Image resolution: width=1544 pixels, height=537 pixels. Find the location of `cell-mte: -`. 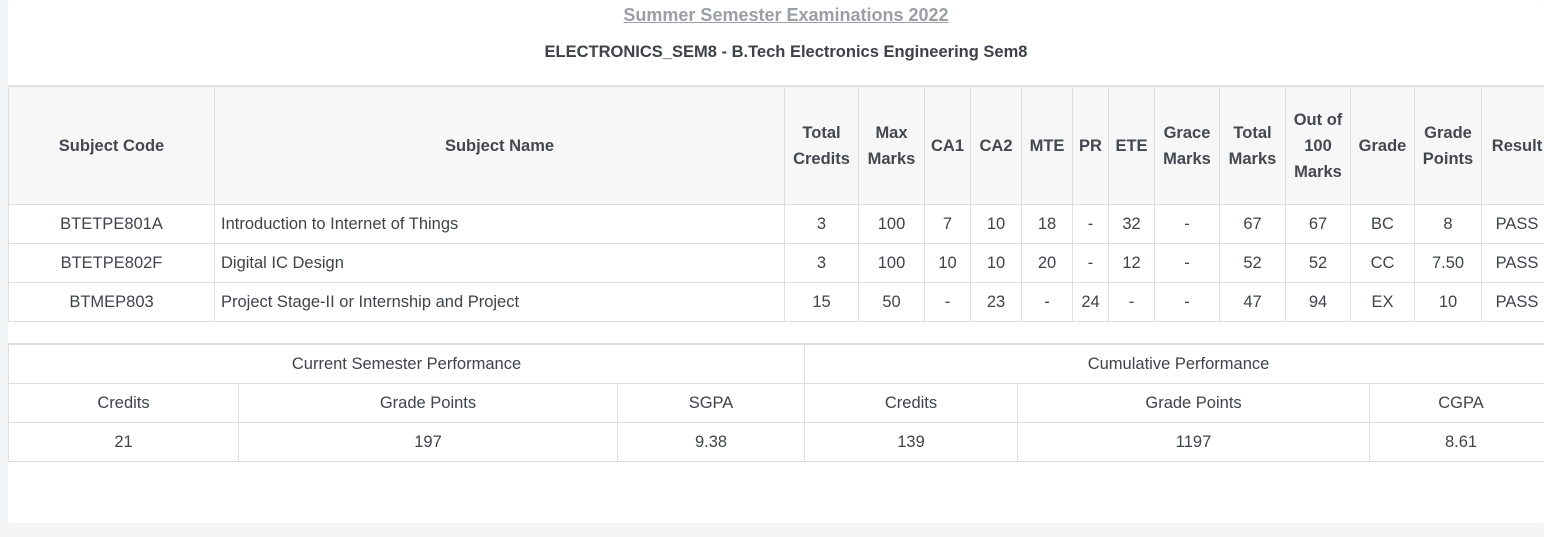

cell-mte: - is located at coordinates (1047, 302).